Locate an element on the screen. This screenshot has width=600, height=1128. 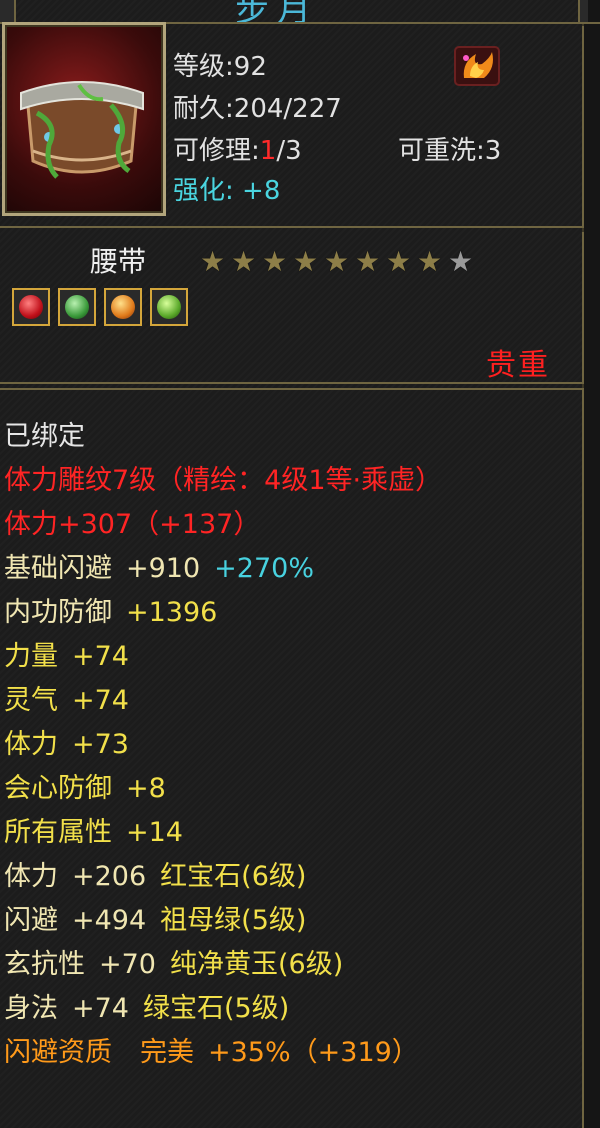
gem-name: 红宝石 is located at coordinates (201, 876).